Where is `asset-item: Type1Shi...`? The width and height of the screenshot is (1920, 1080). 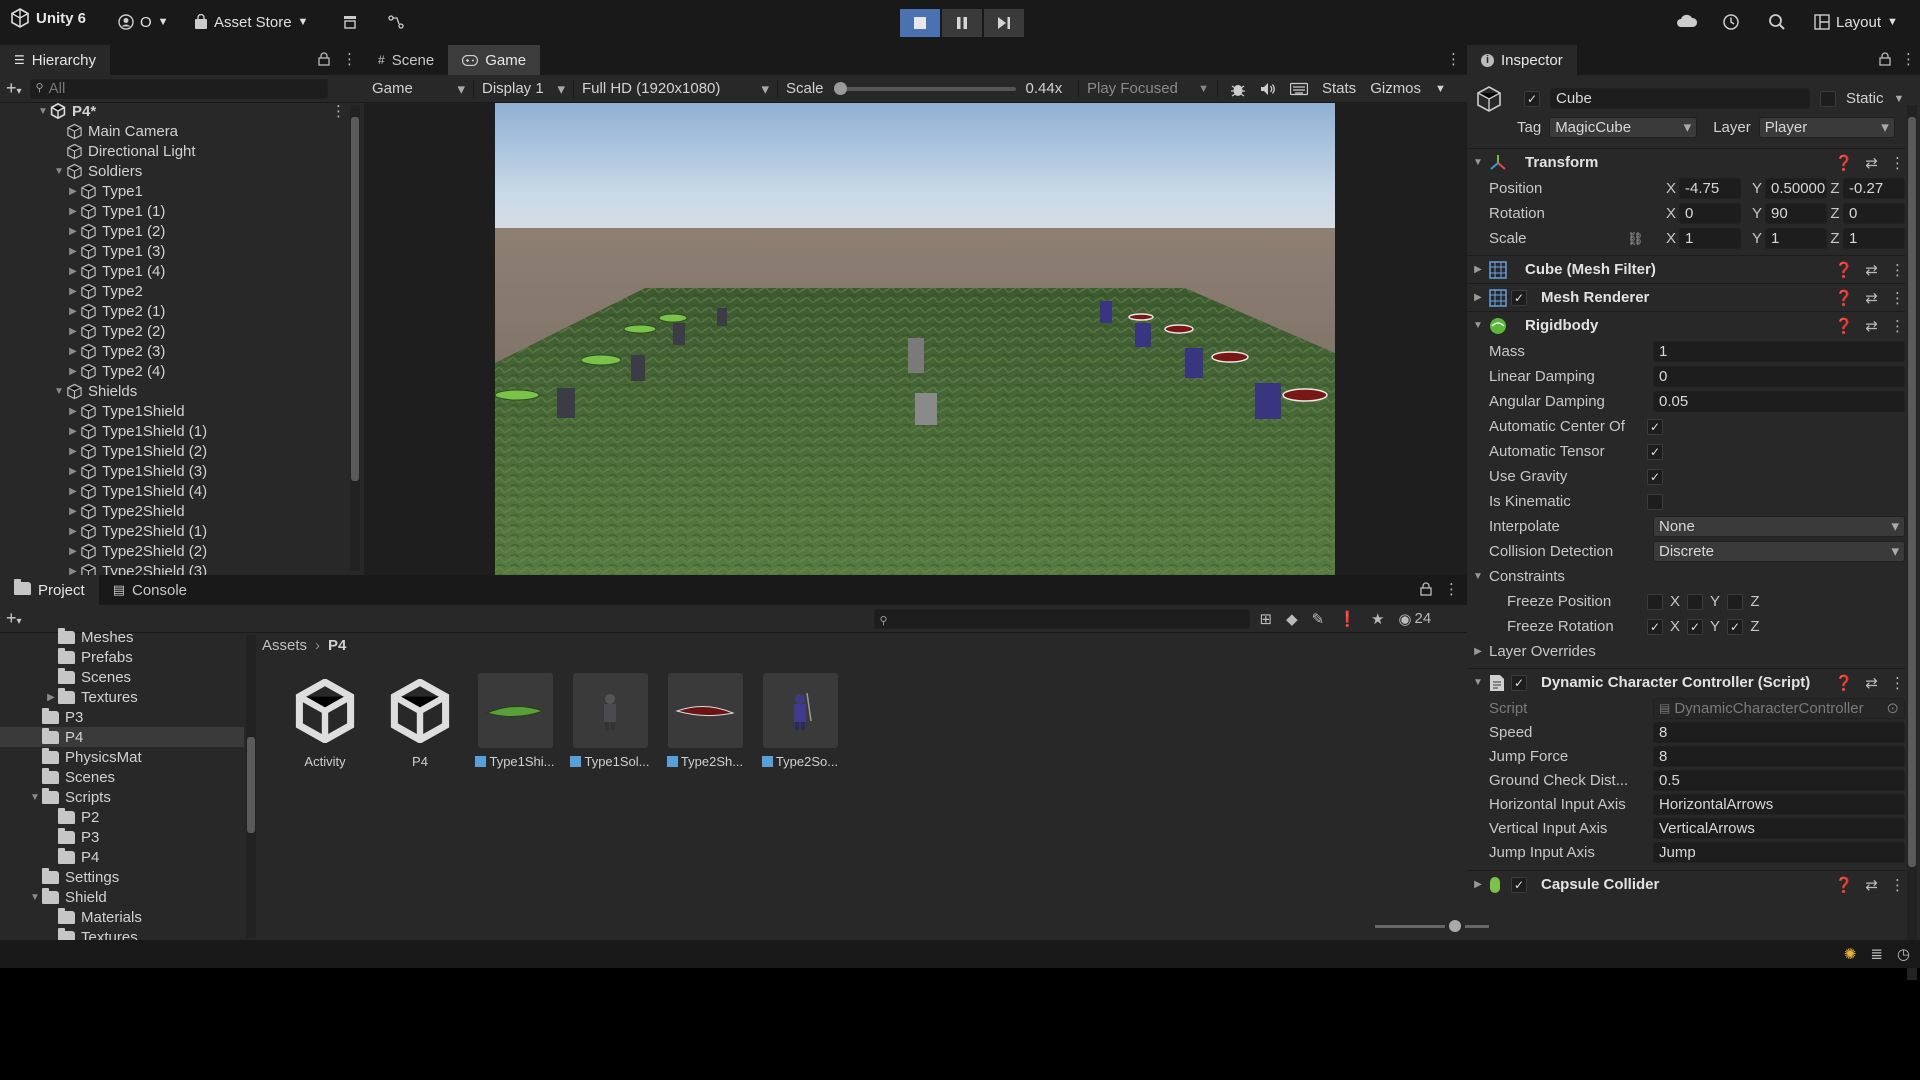 asset-item: Type1Shi... is located at coordinates (515, 721).